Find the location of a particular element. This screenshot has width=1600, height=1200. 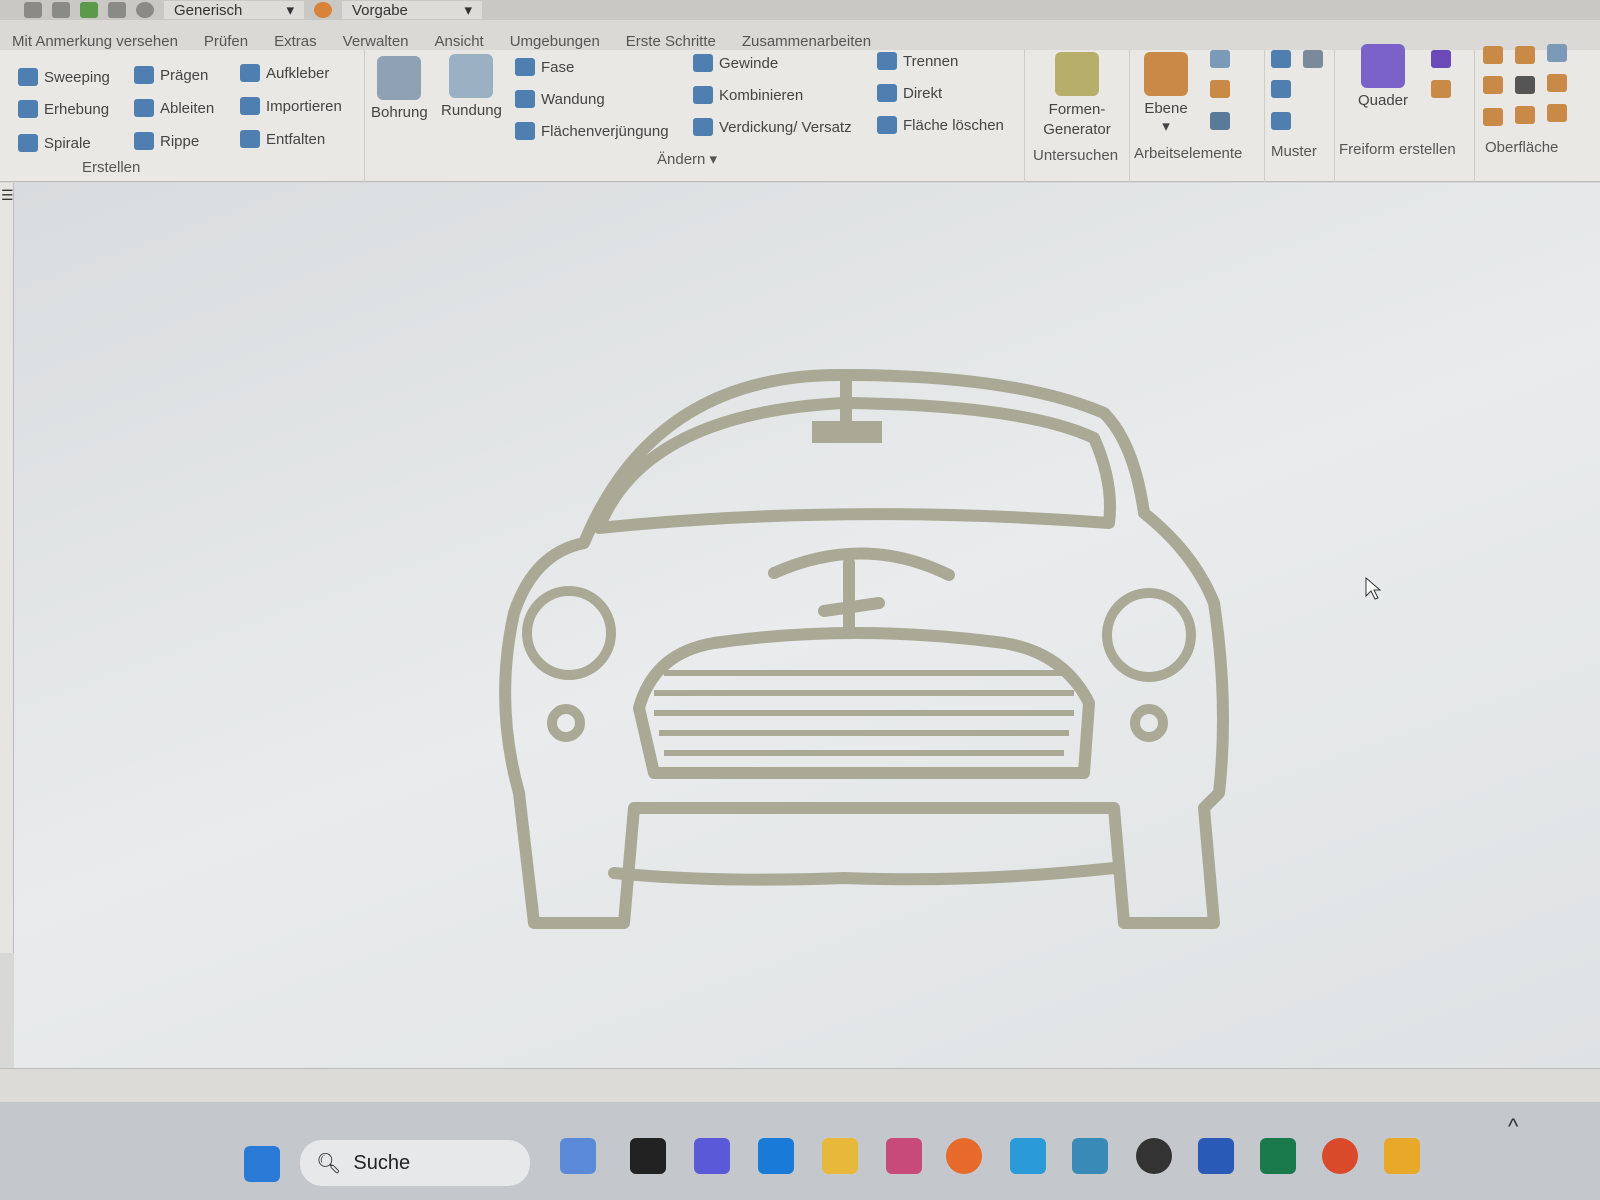

rectangular-pattern-icon is located at coordinates (1281, 59).